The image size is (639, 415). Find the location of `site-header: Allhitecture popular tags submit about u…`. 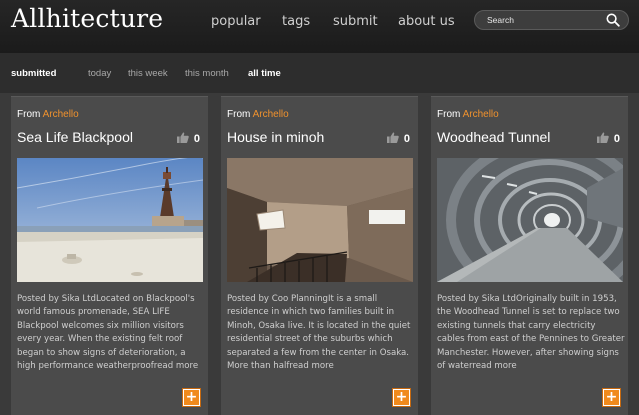

site-header: Allhitecture popular tags submit about u… is located at coordinates (319, 26).